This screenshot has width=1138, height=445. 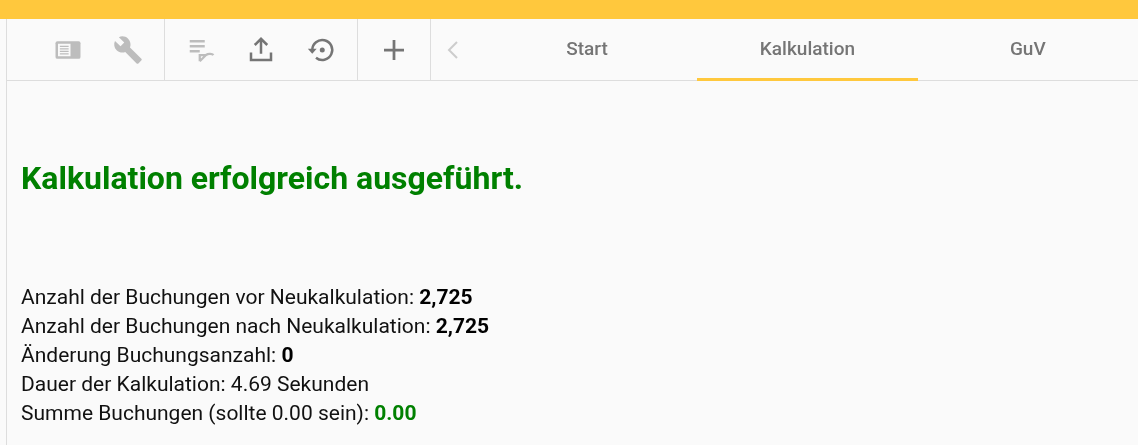 I want to click on stat-line: Summe Buchungen (sollte 0.00 sein): 0.00, so click(x=219, y=413).